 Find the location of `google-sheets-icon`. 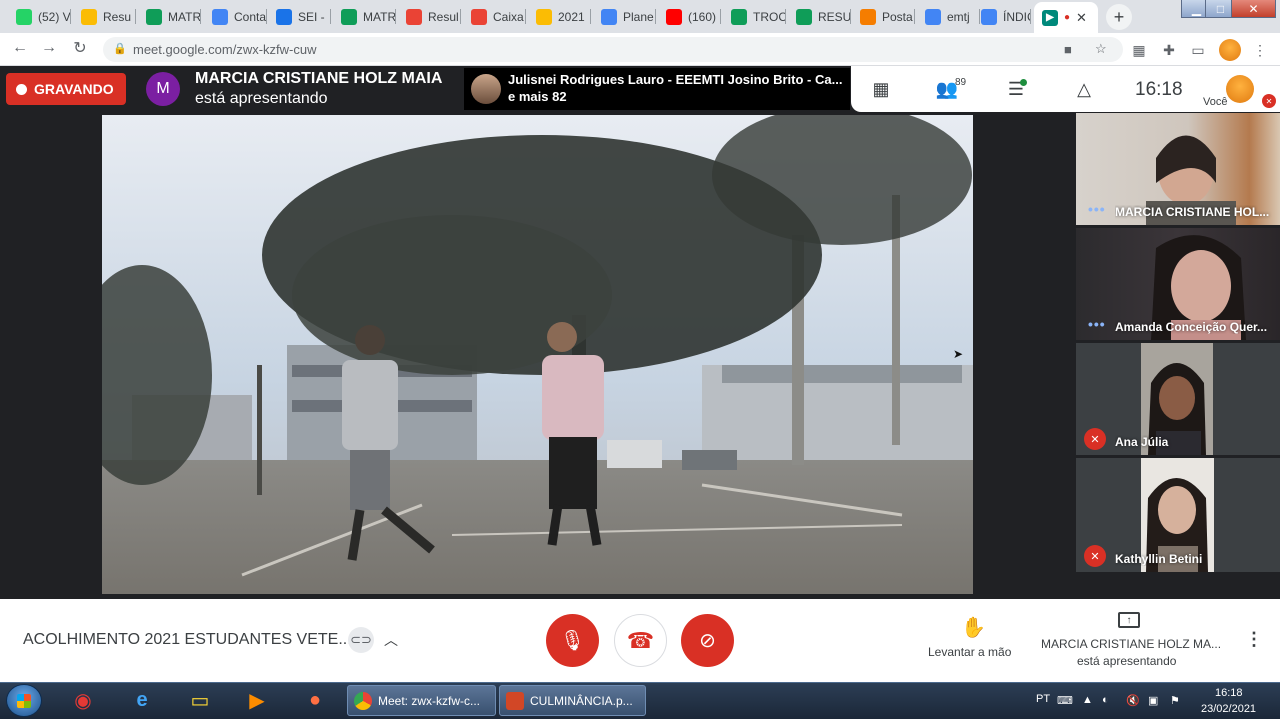

google-sheets-icon is located at coordinates (154, 16).